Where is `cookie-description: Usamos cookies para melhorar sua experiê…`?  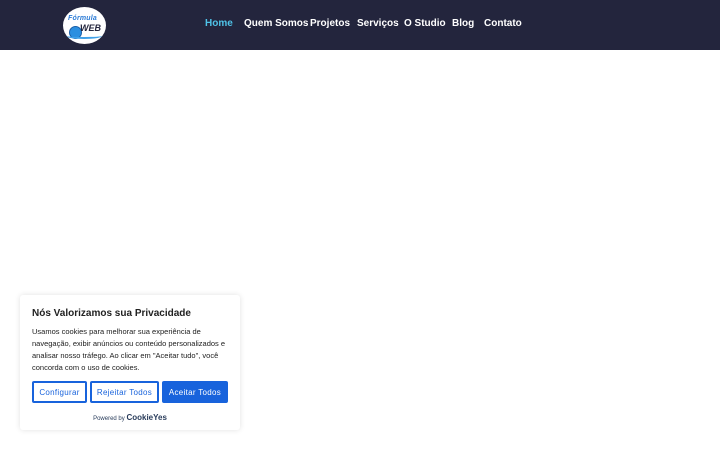
cookie-description: Usamos cookies para melhorar sua experiê… is located at coordinates (129, 349).